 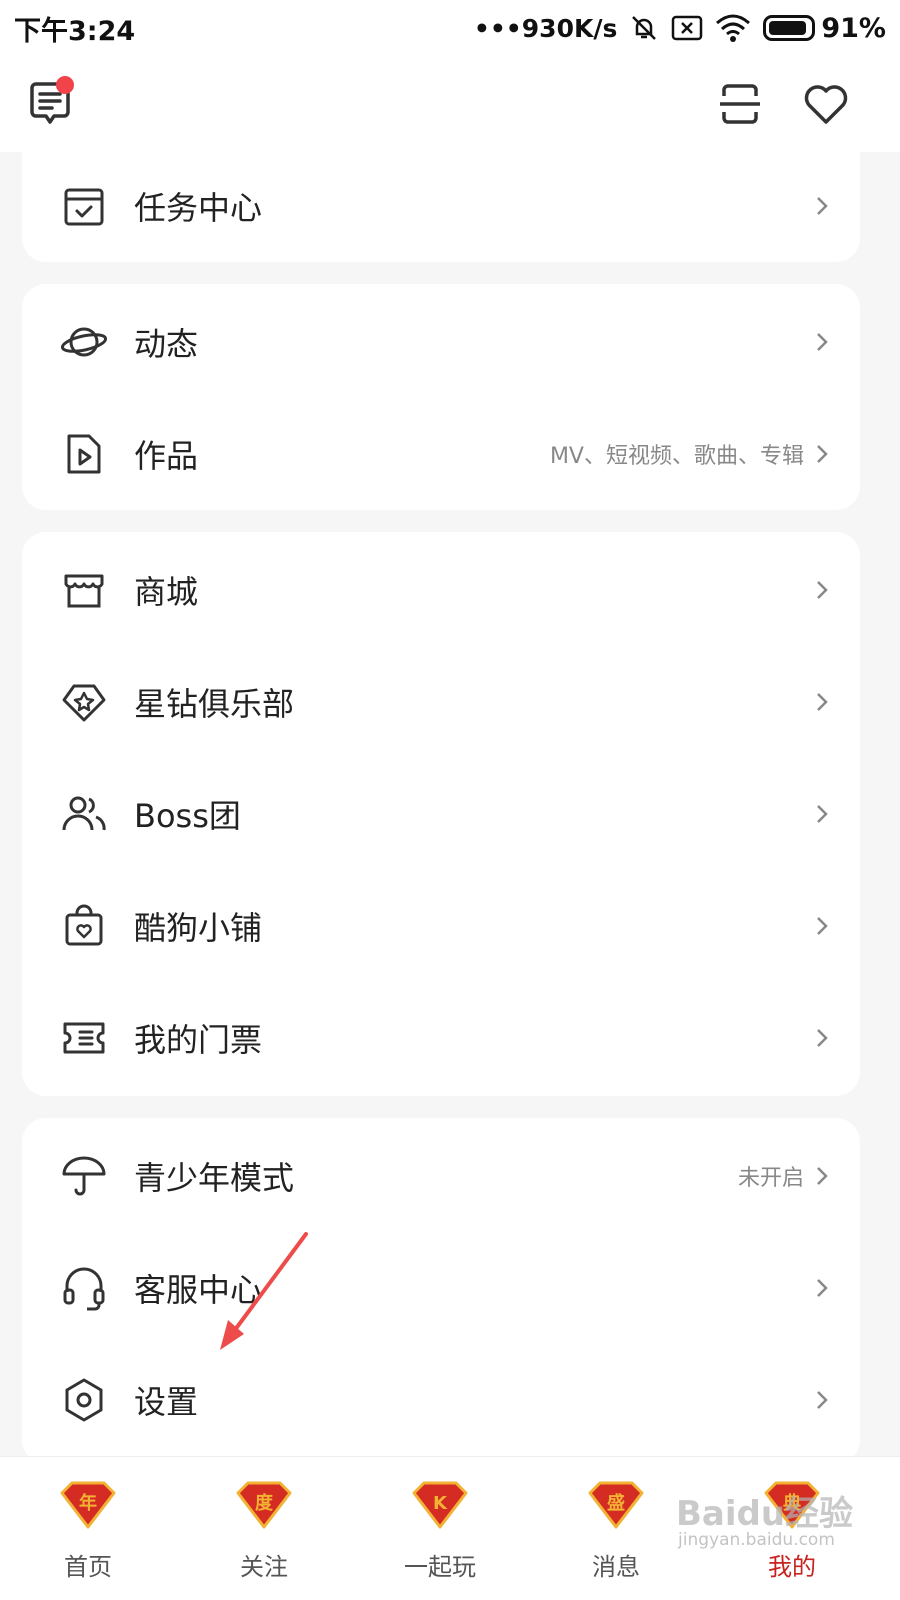 What do you see at coordinates (187, 816) in the screenshot?
I see `menu-label: Boss团` at bounding box center [187, 816].